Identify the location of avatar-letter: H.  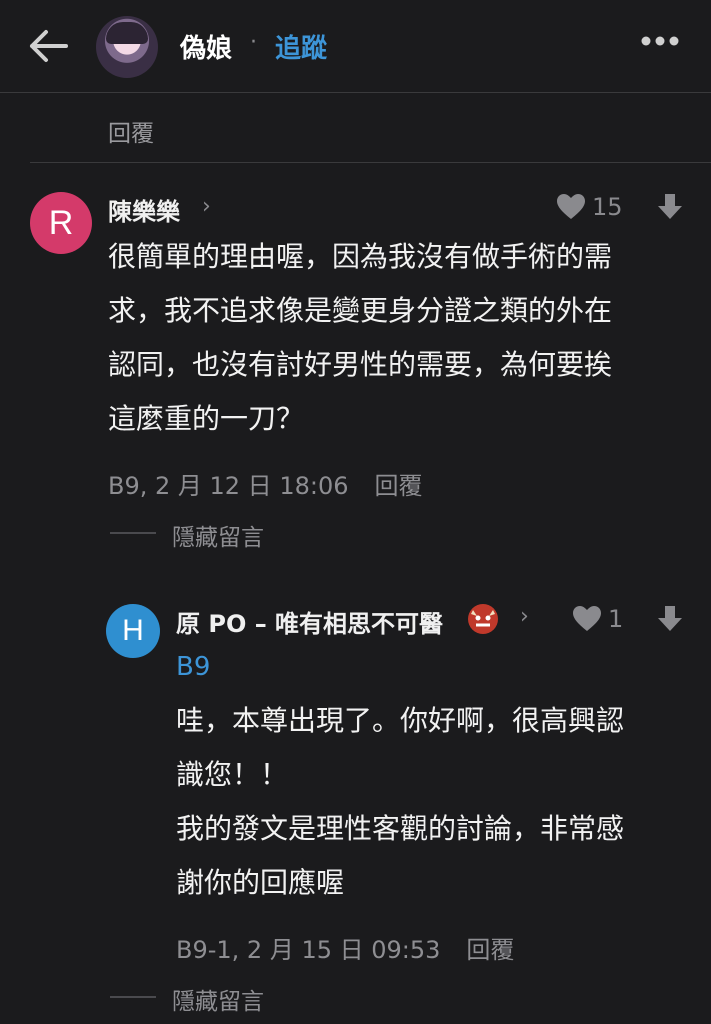
(133, 630).